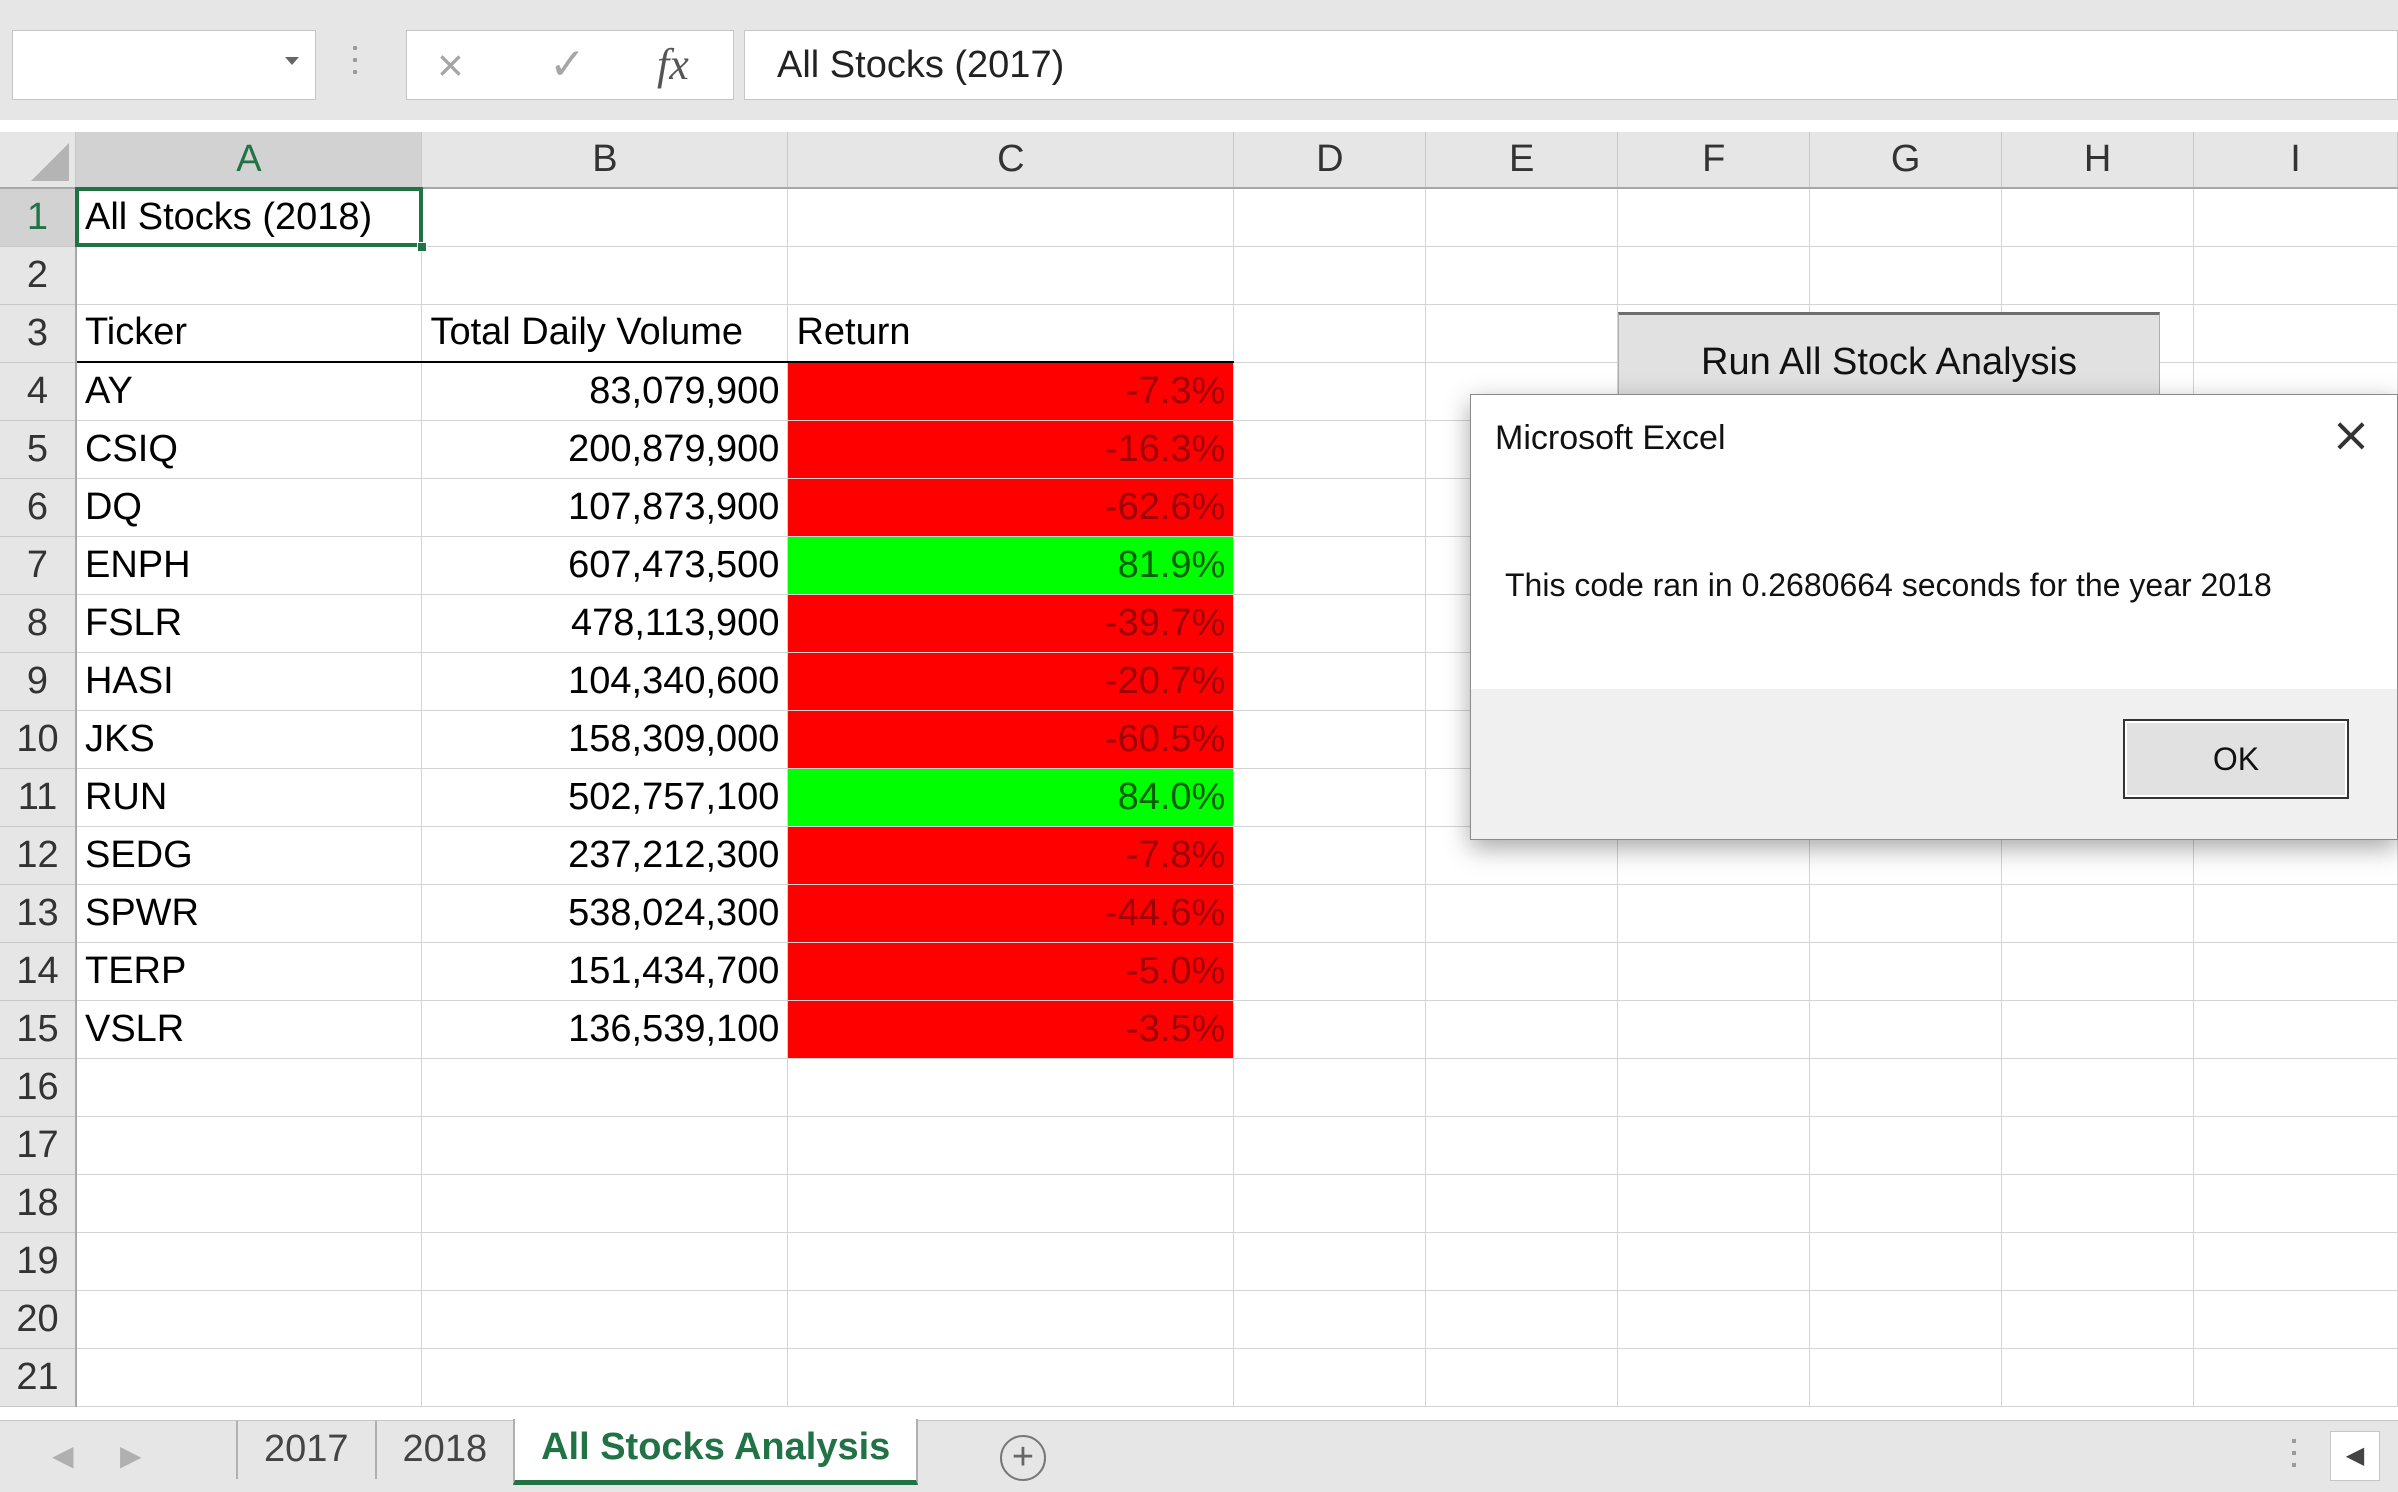 The image size is (2398, 1492). What do you see at coordinates (38, 1261) in the screenshot?
I see `row-header: 19` at bounding box center [38, 1261].